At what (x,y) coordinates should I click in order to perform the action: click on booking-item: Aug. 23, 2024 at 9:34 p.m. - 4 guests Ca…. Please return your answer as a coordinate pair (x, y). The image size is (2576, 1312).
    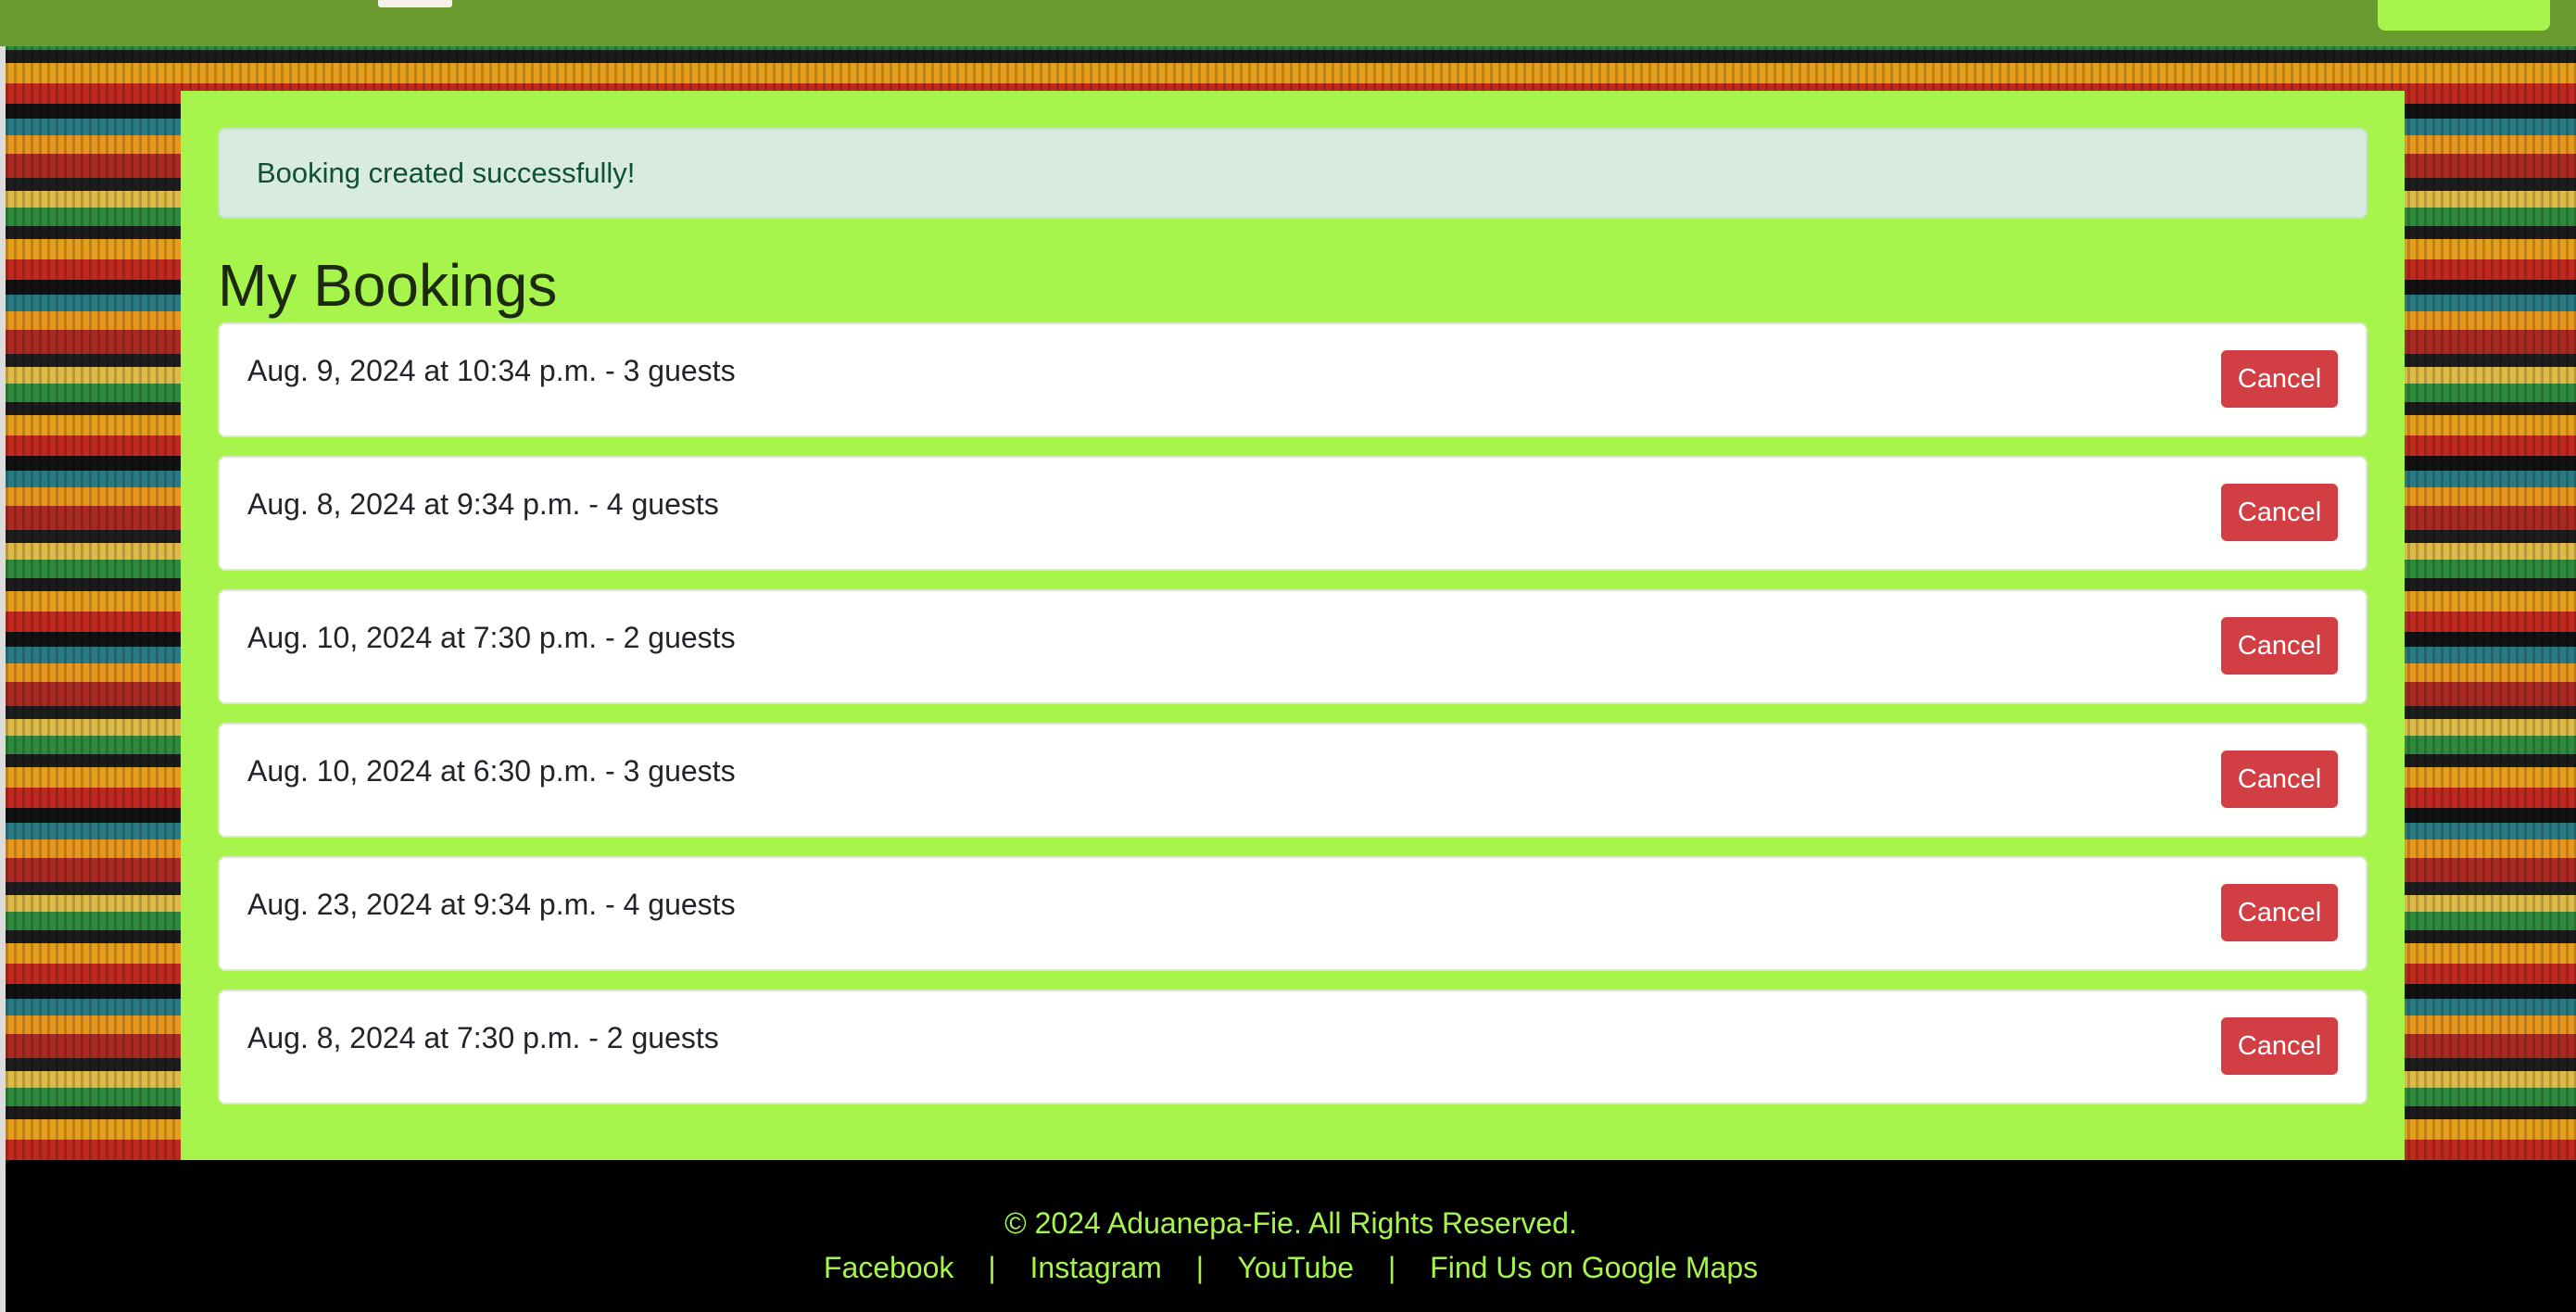
    Looking at the image, I should click on (1293, 914).